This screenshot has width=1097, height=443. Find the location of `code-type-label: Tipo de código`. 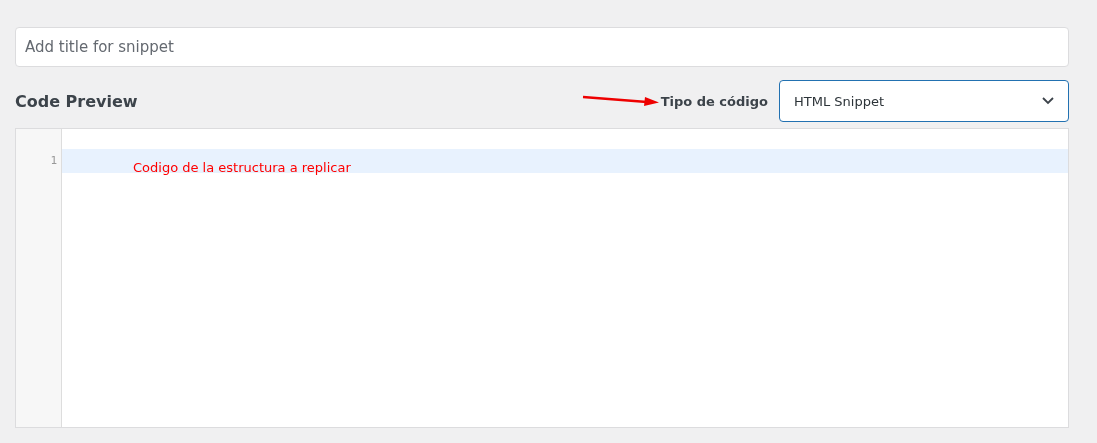

code-type-label: Tipo de código is located at coordinates (714, 101).